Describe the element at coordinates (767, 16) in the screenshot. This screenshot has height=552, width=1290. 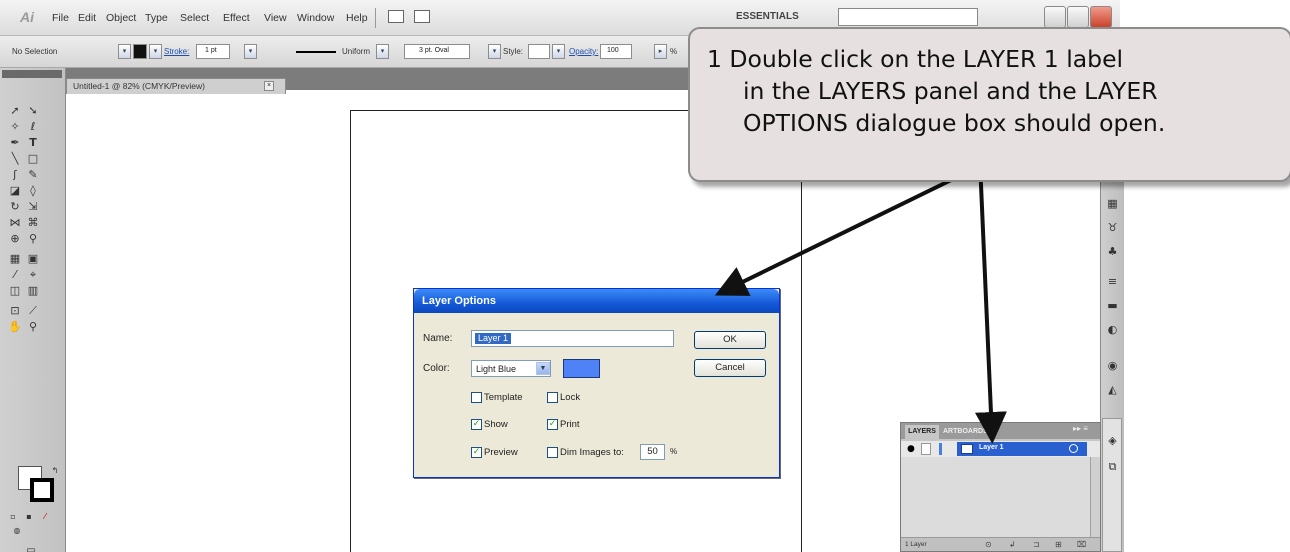
I see `workspace-switcher: ESSENTIALS` at that location.